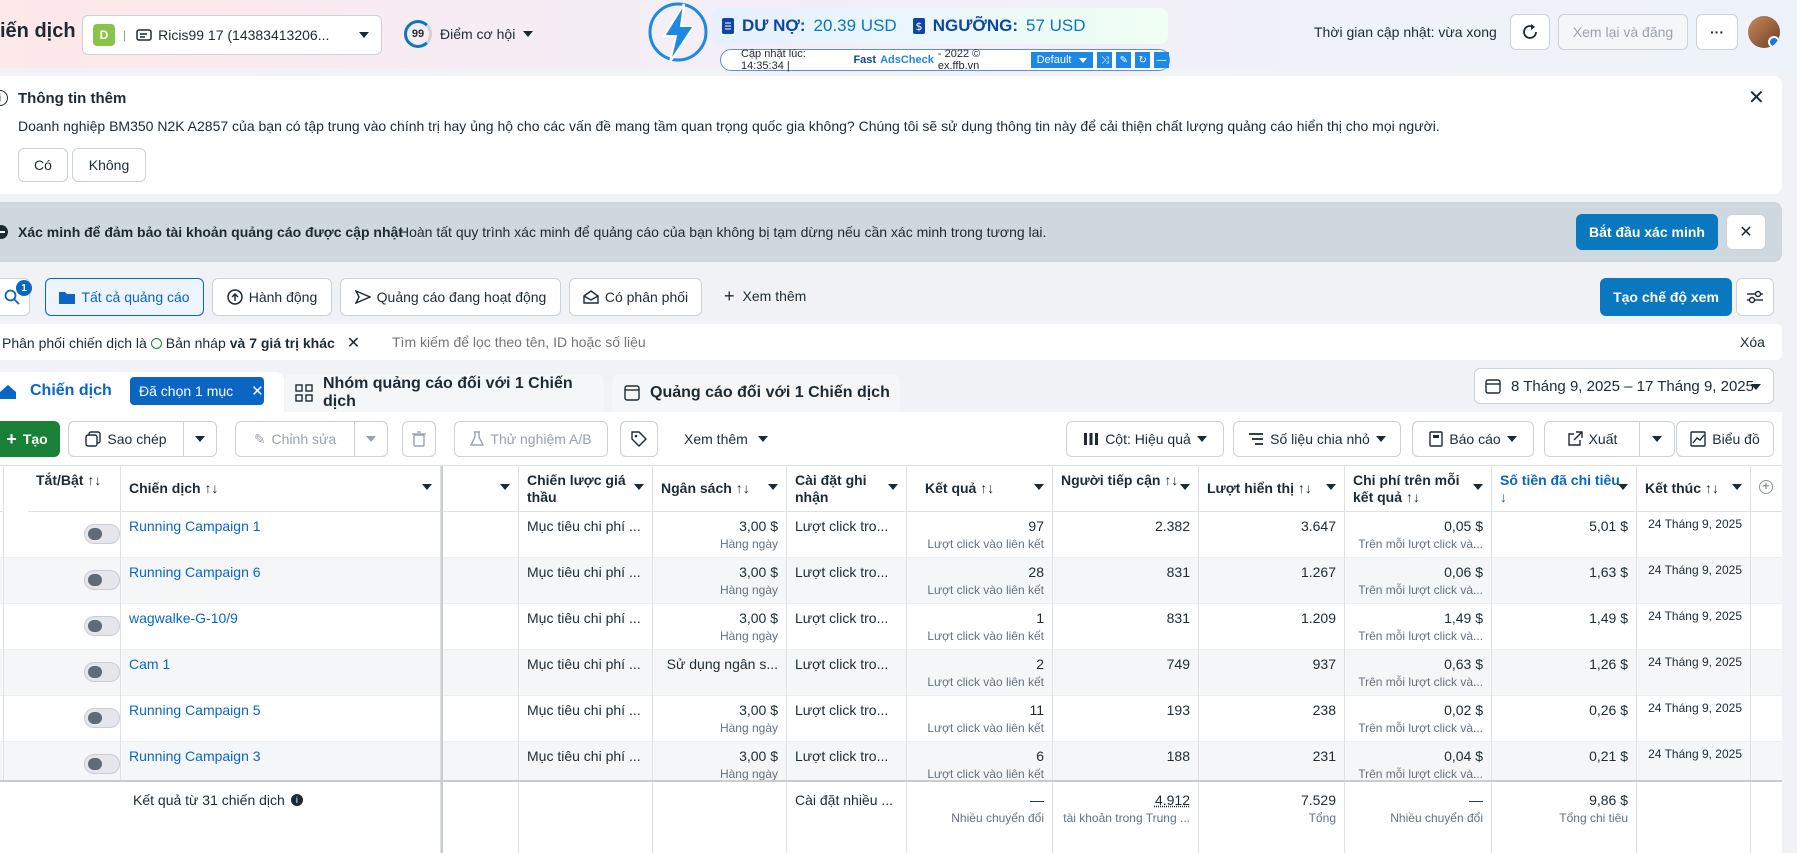 This screenshot has height=853, width=1797. I want to click on review-publish-button: Xem lại và đăng, so click(1623, 32).